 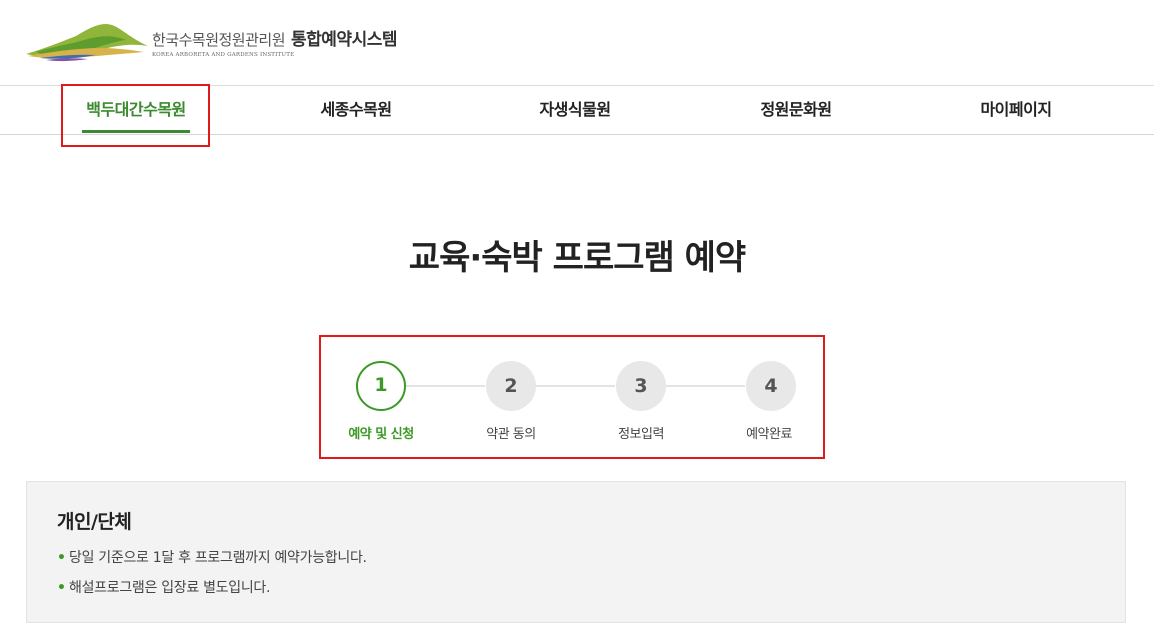 What do you see at coordinates (87, 43) in the screenshot?
I see `mountain-logo-icon` at bounding box center [87, 43].